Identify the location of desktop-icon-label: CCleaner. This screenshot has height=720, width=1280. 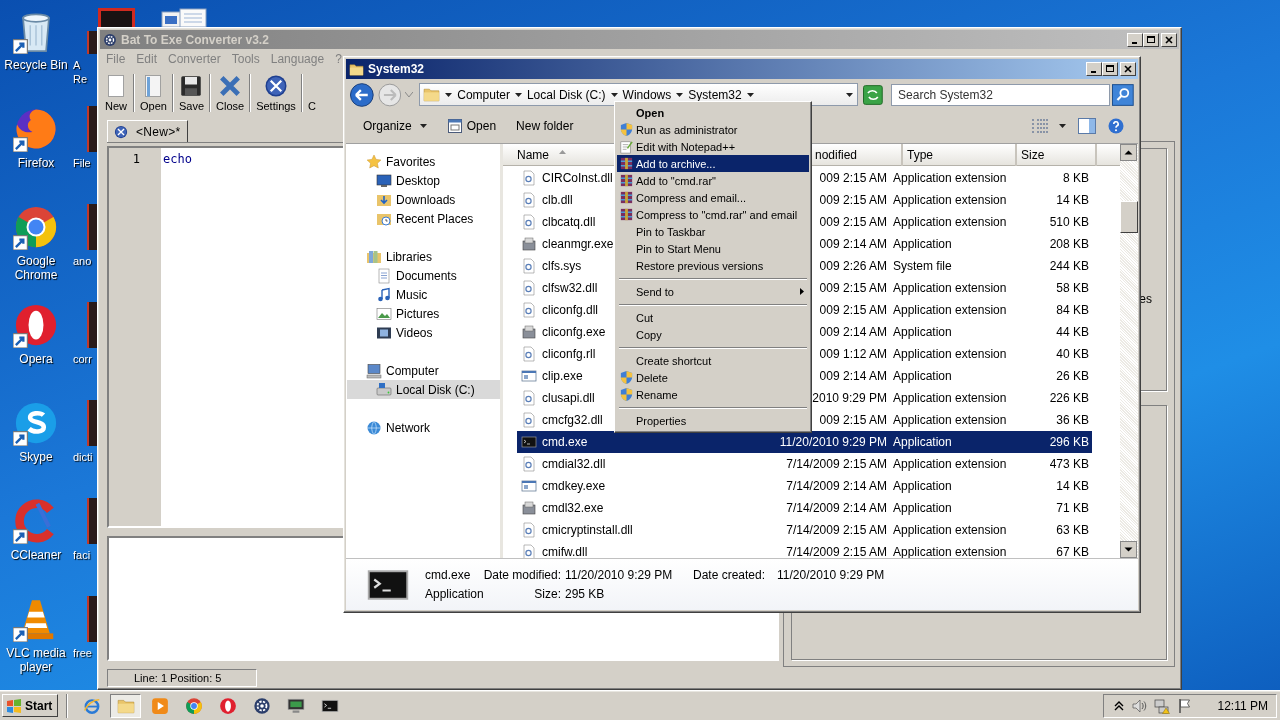
(36, 555).